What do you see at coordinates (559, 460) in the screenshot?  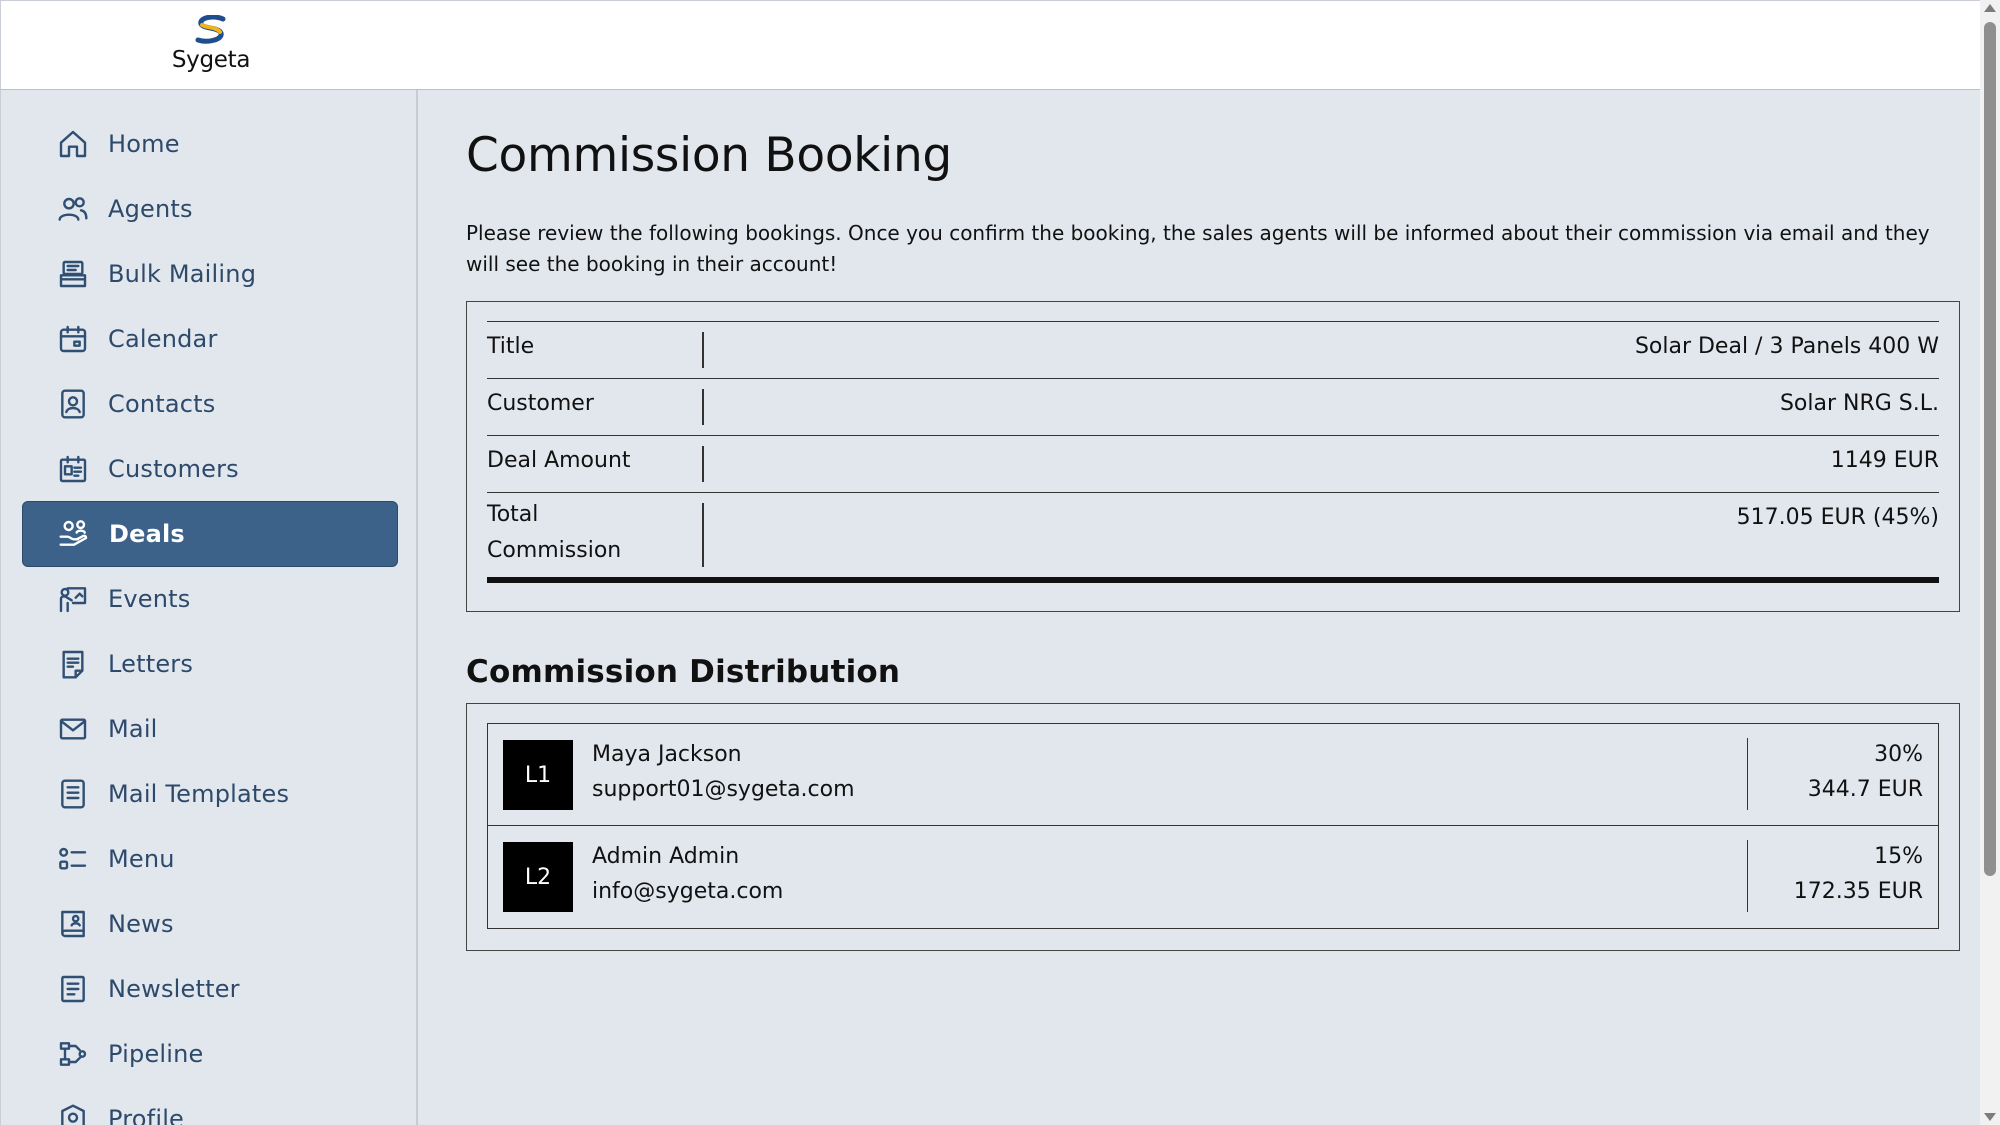 I see `detail-key: Deal Amount` at bounding box center [559, 460].